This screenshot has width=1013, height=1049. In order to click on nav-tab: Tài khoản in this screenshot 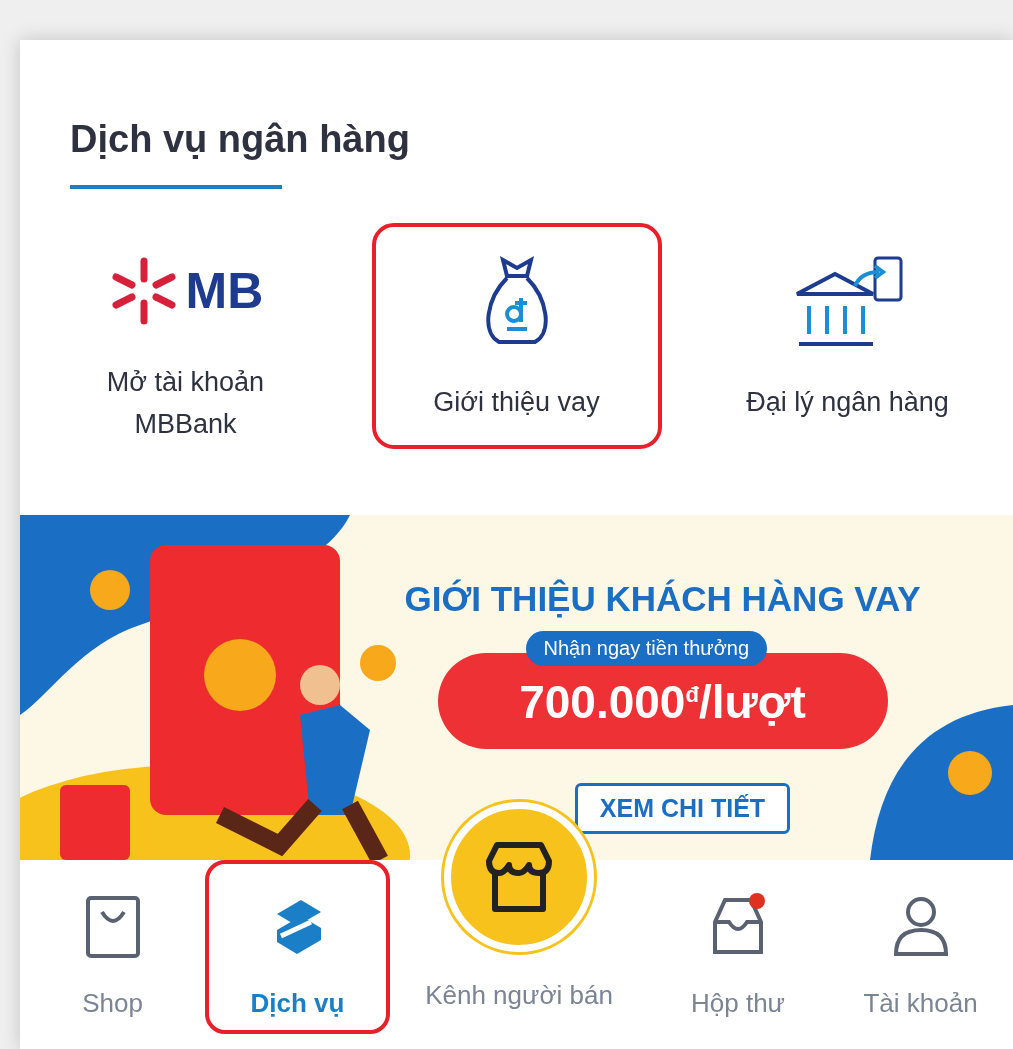, I will do `click(920, 947)`.